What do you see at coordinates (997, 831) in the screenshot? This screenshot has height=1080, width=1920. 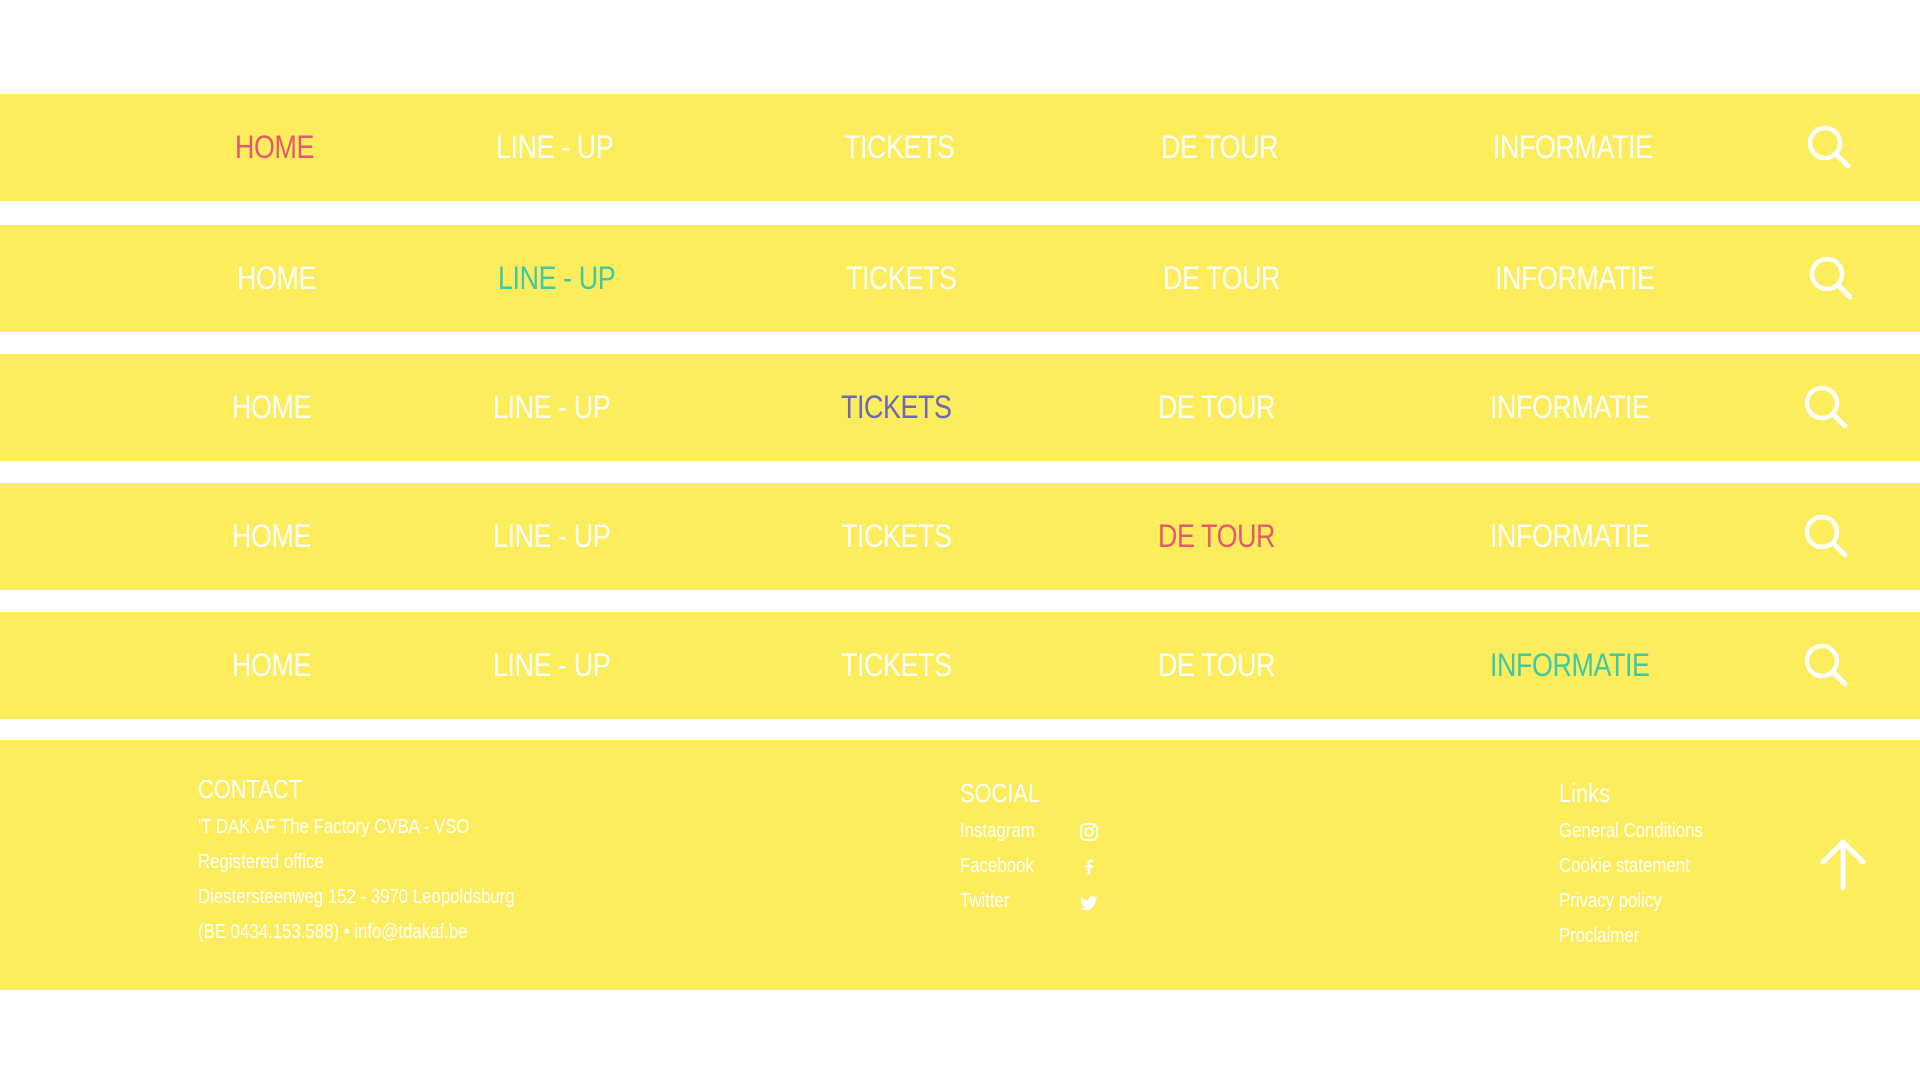 I see `instagram-link: Instagram` at bounding box center [997, 831].